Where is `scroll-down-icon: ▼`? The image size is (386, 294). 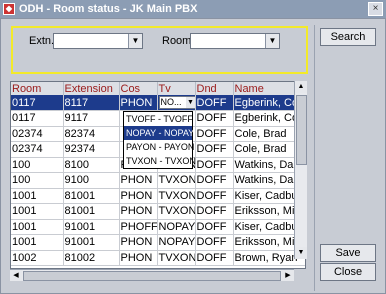 scroll-down-icon: ▼ is located at coordinates (301, 253).